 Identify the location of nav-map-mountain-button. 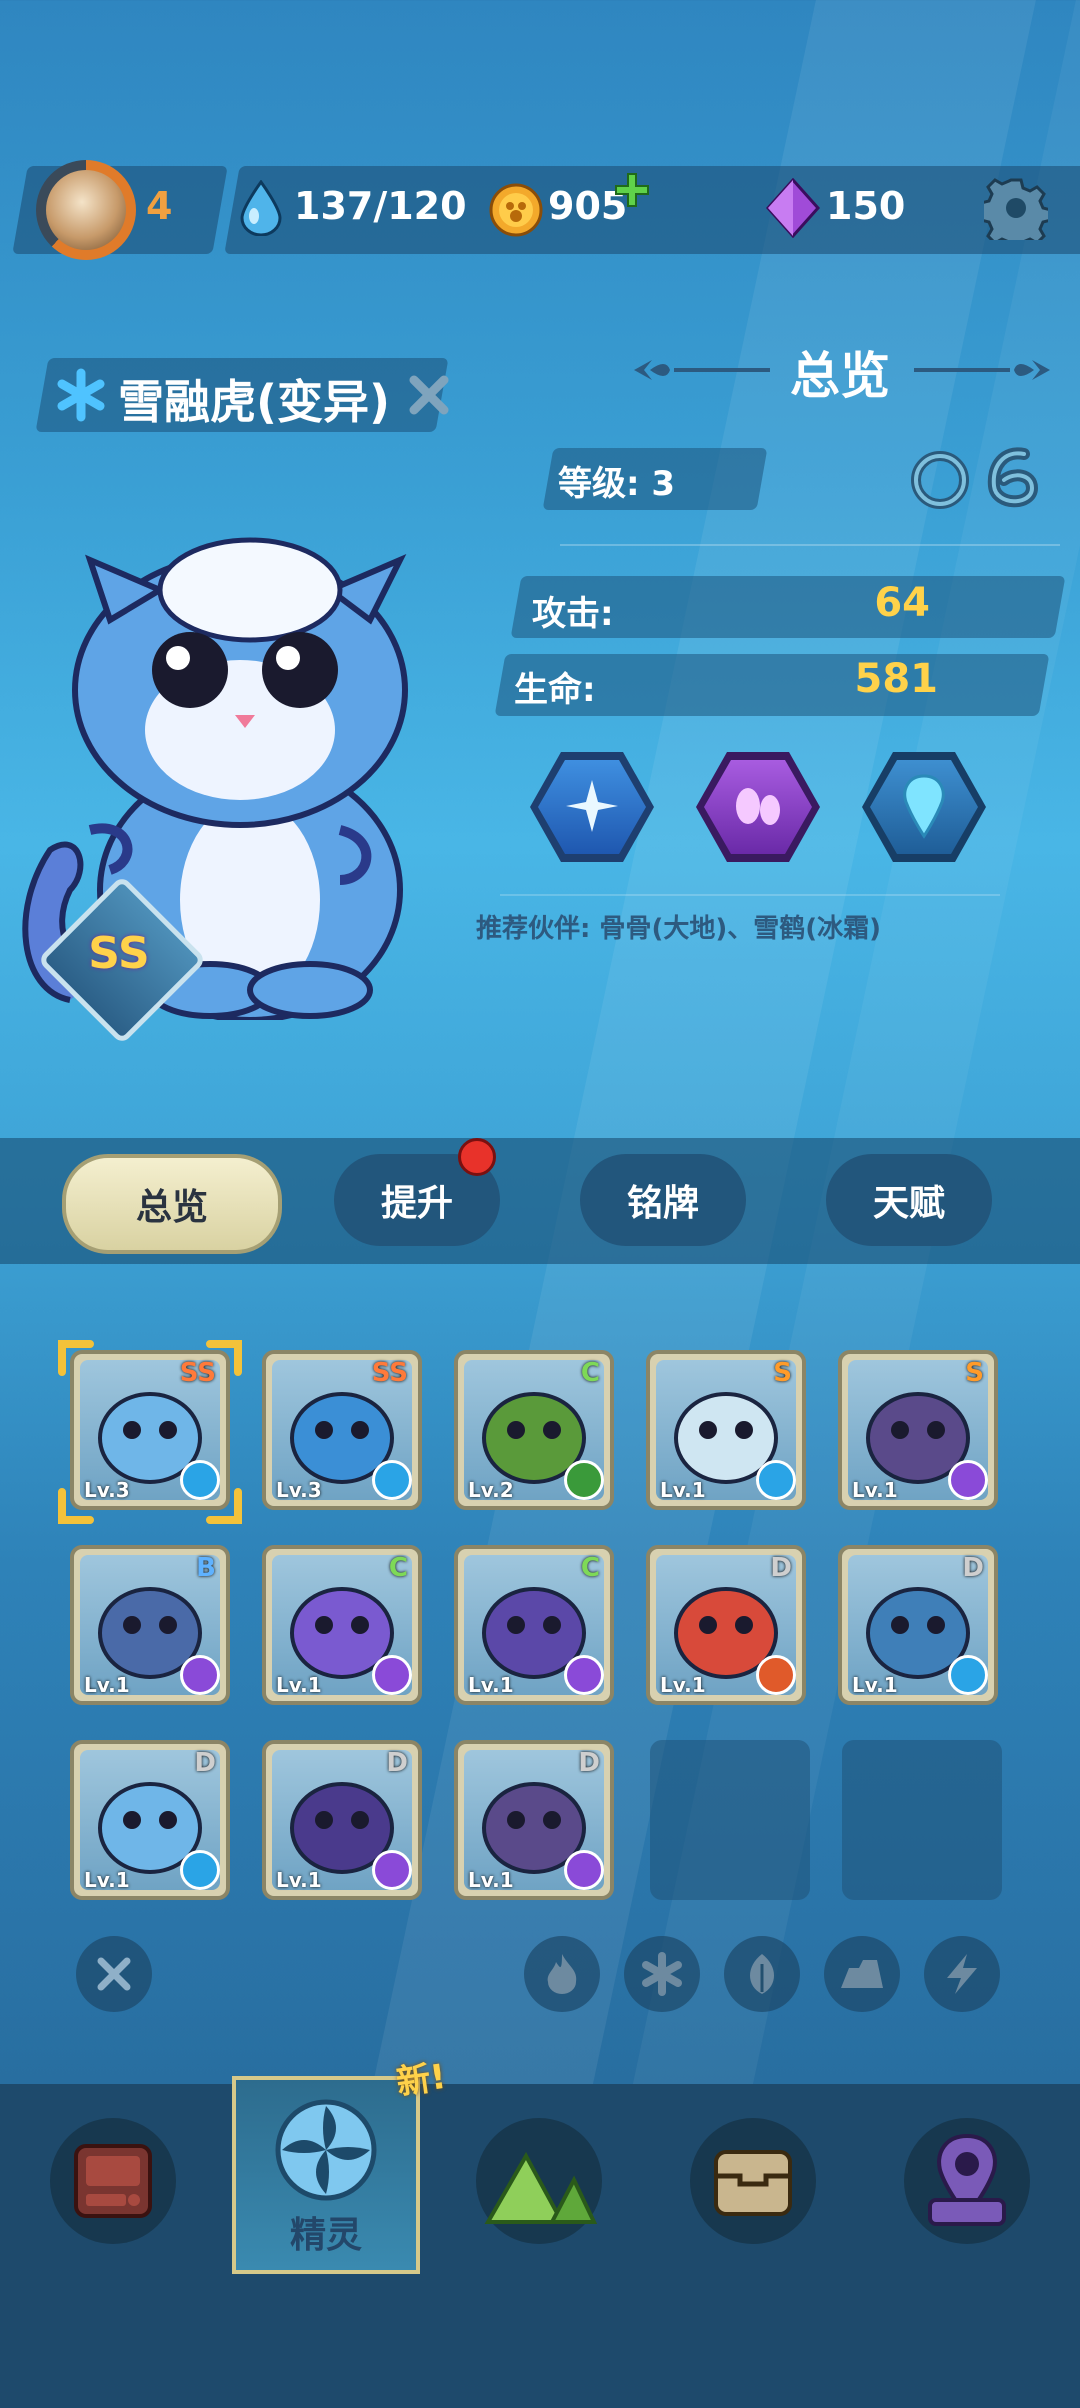
(539, 2181).